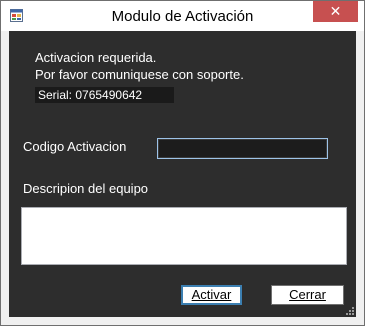 This screenshot has height=326, width=365. I want to click on description-label: Descripion del equipo, so click(86, 188).